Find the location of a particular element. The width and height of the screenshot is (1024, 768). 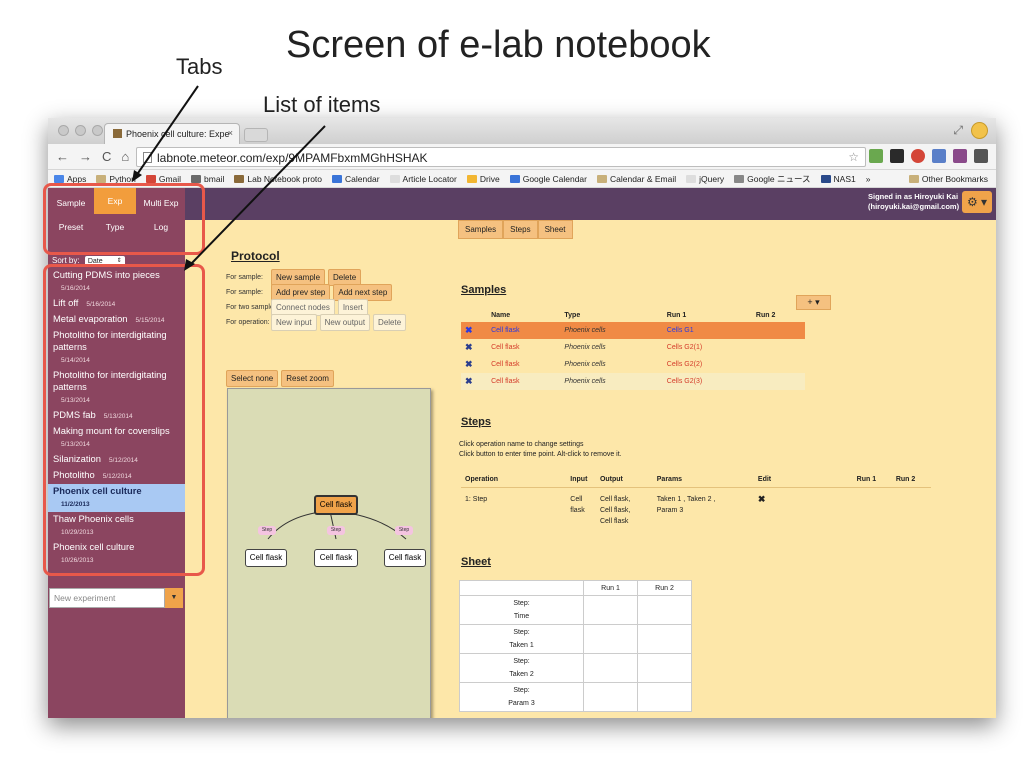

bookmark-label: Drive is located at coordinates (489, 178).